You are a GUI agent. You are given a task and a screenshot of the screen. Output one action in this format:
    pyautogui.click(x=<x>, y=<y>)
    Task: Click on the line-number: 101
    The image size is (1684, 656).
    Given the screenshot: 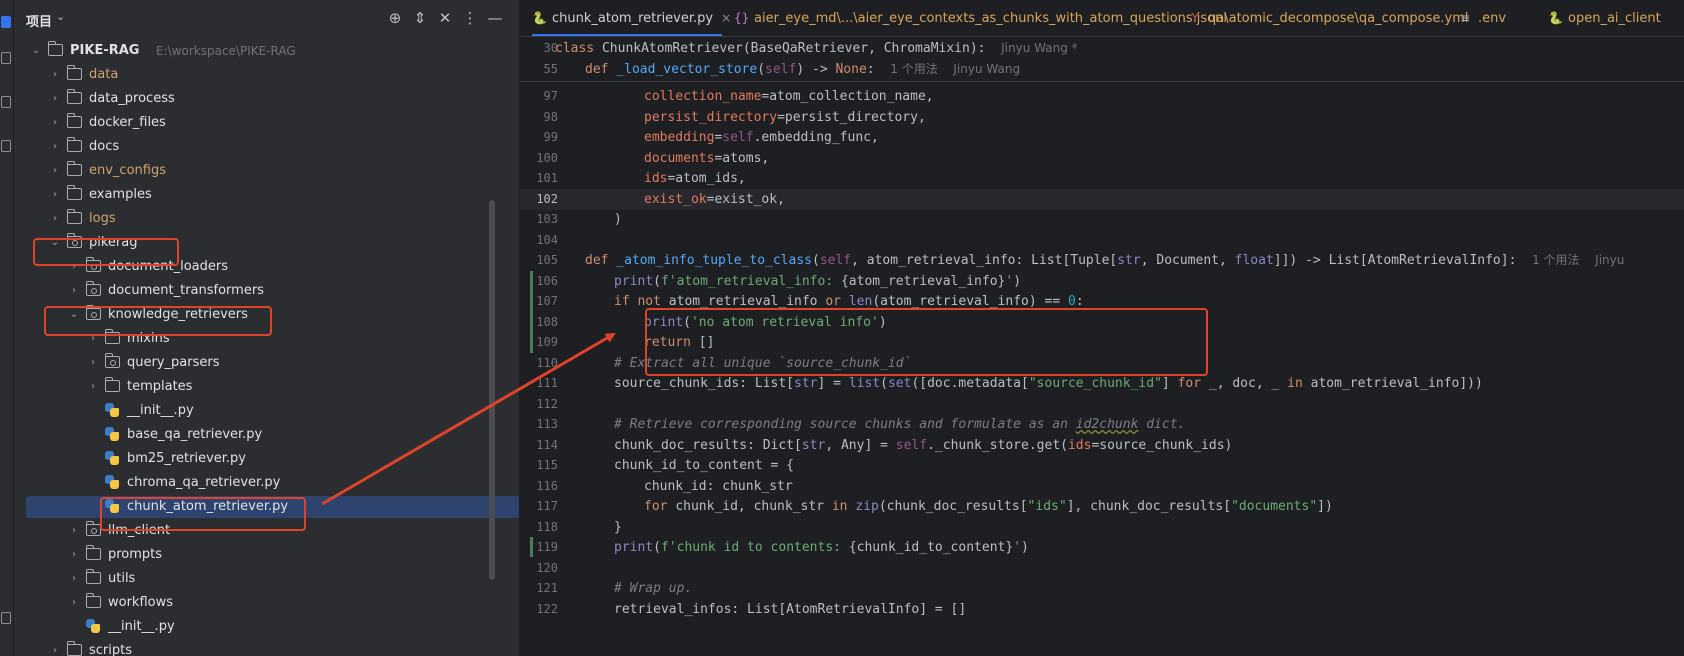 What is the action you would take?
    pyautogui.click(x=547, y=178)
    